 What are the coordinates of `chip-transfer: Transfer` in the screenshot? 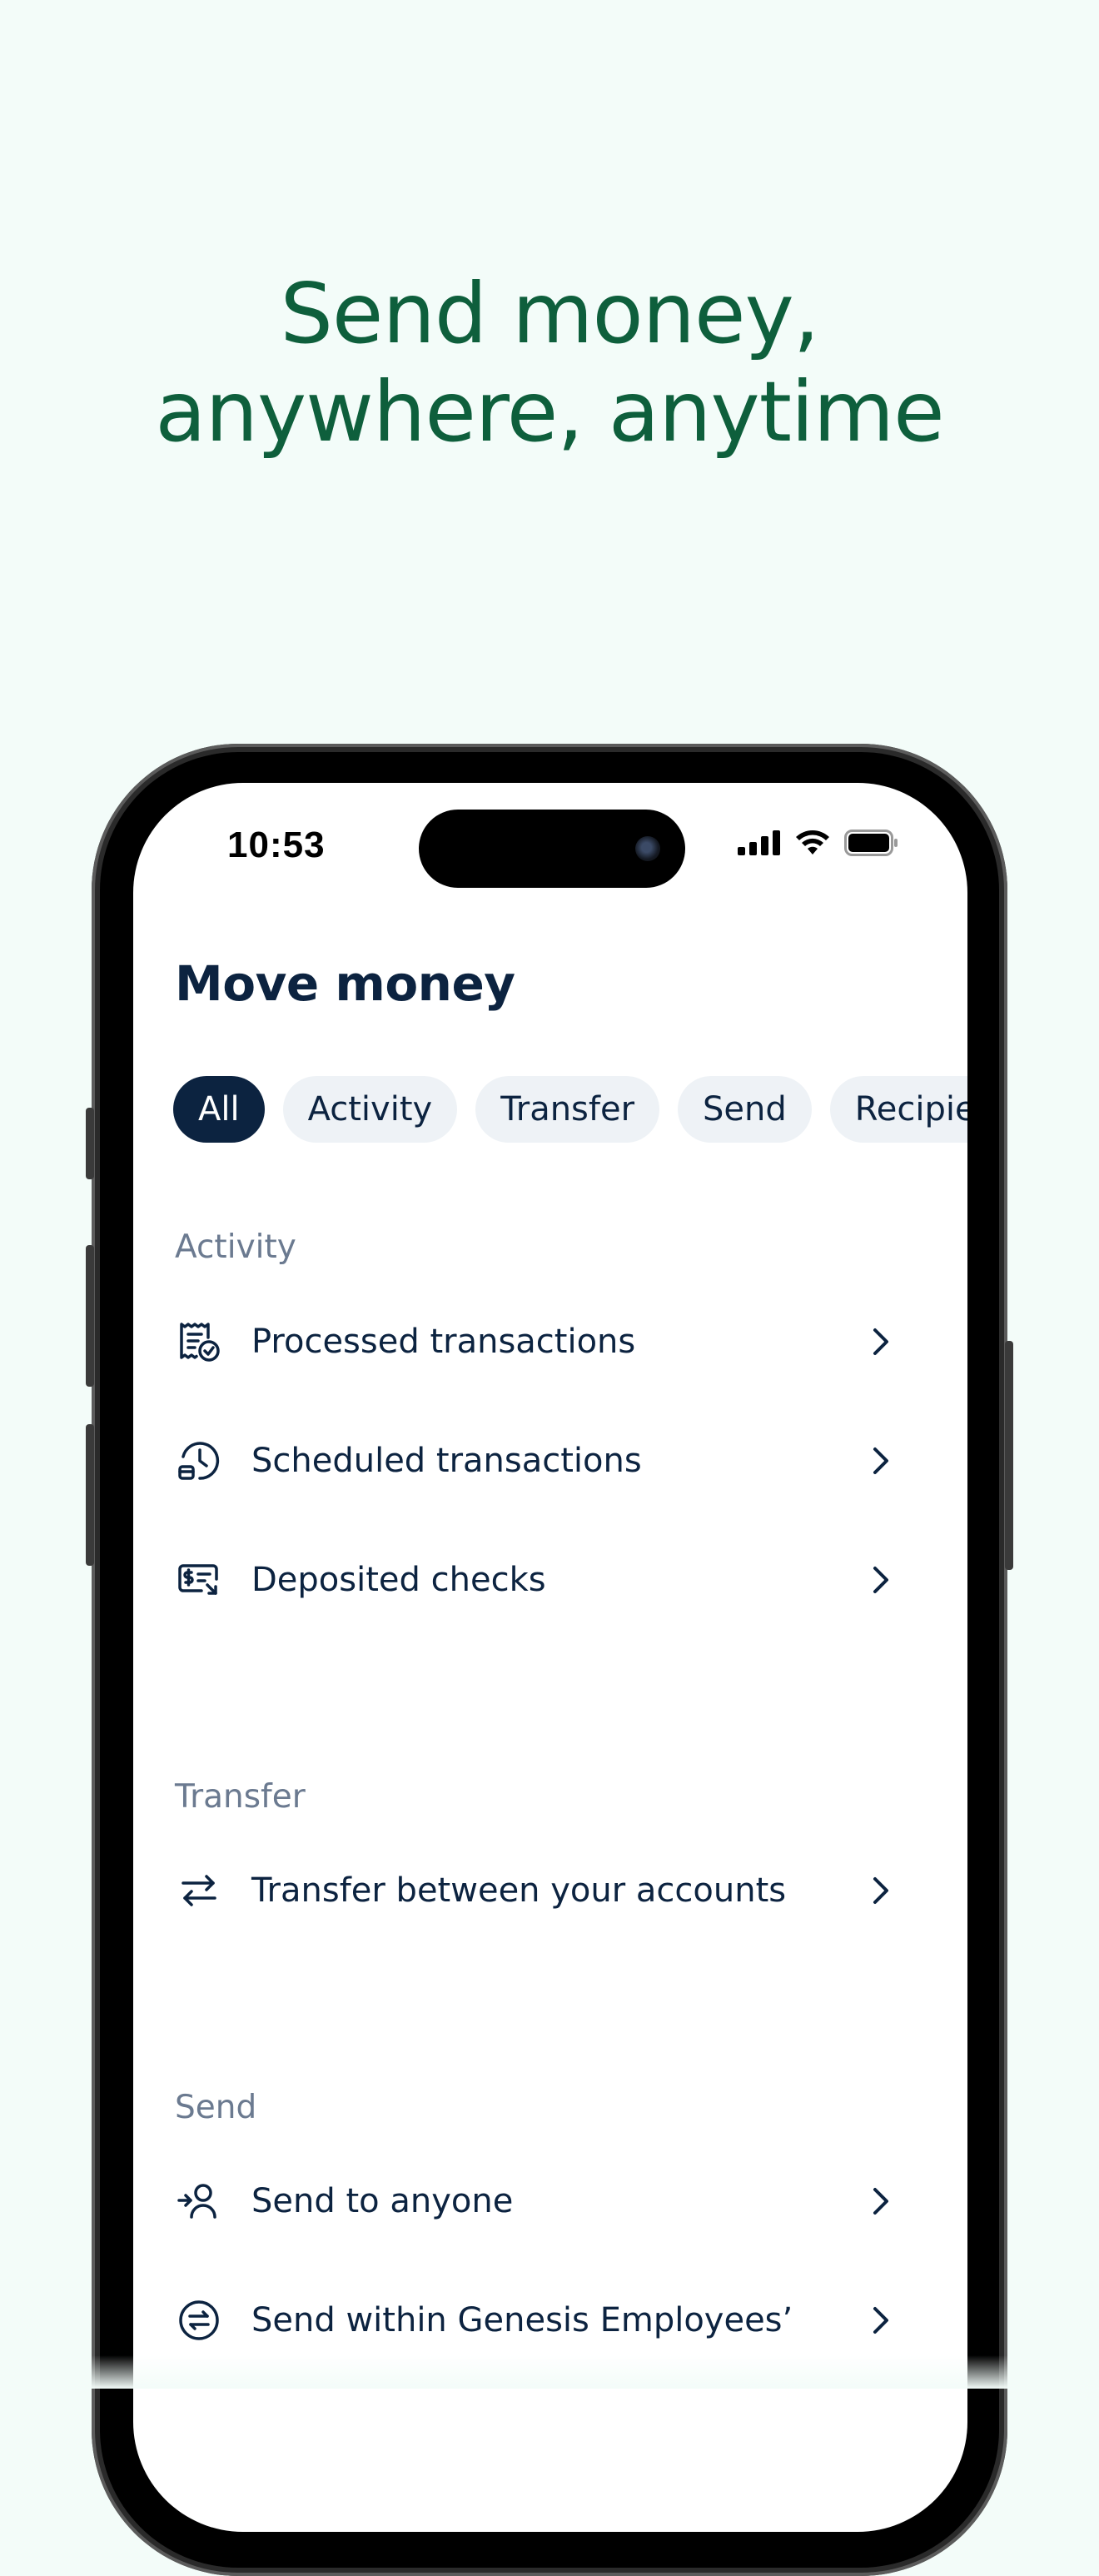 It's located at (567, 1109).